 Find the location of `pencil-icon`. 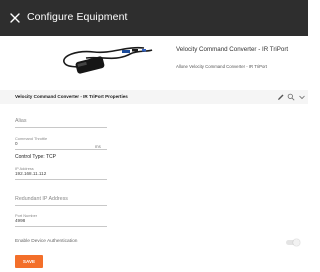

pencil-icon is located at coordinates (281, 97).